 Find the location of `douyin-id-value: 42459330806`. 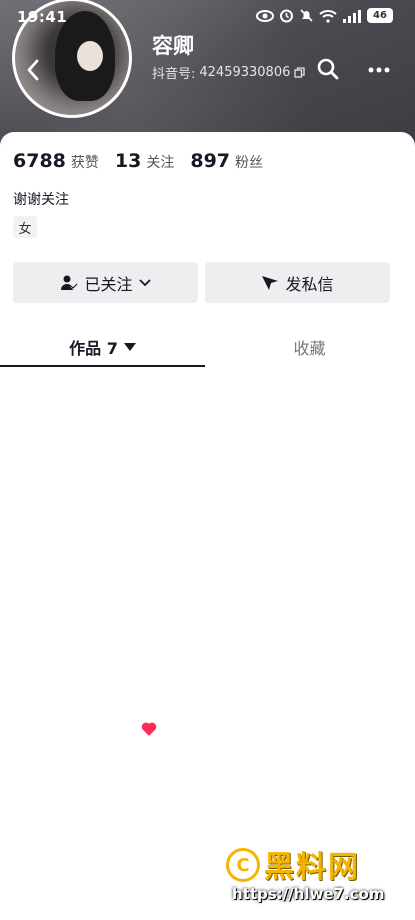

douyin-id-value: 42459330806 is located at coordinates (245, 72).